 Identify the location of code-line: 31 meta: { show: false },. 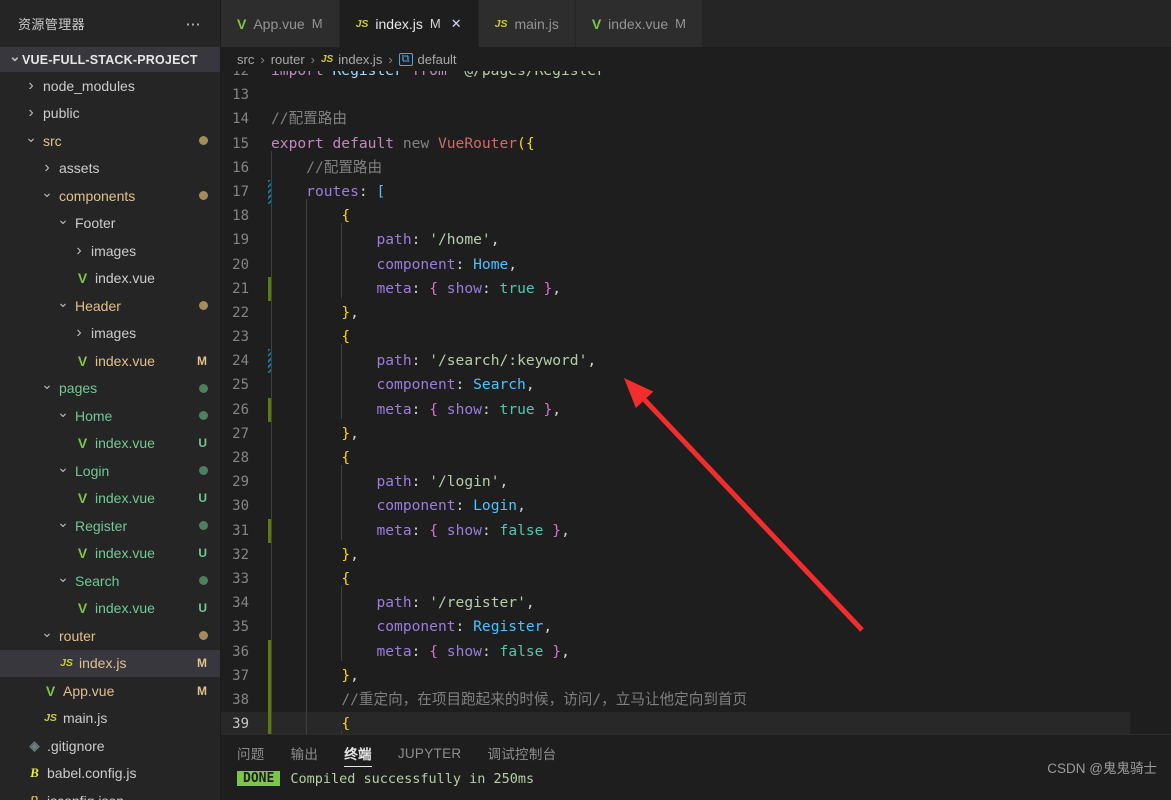
(696, 528).